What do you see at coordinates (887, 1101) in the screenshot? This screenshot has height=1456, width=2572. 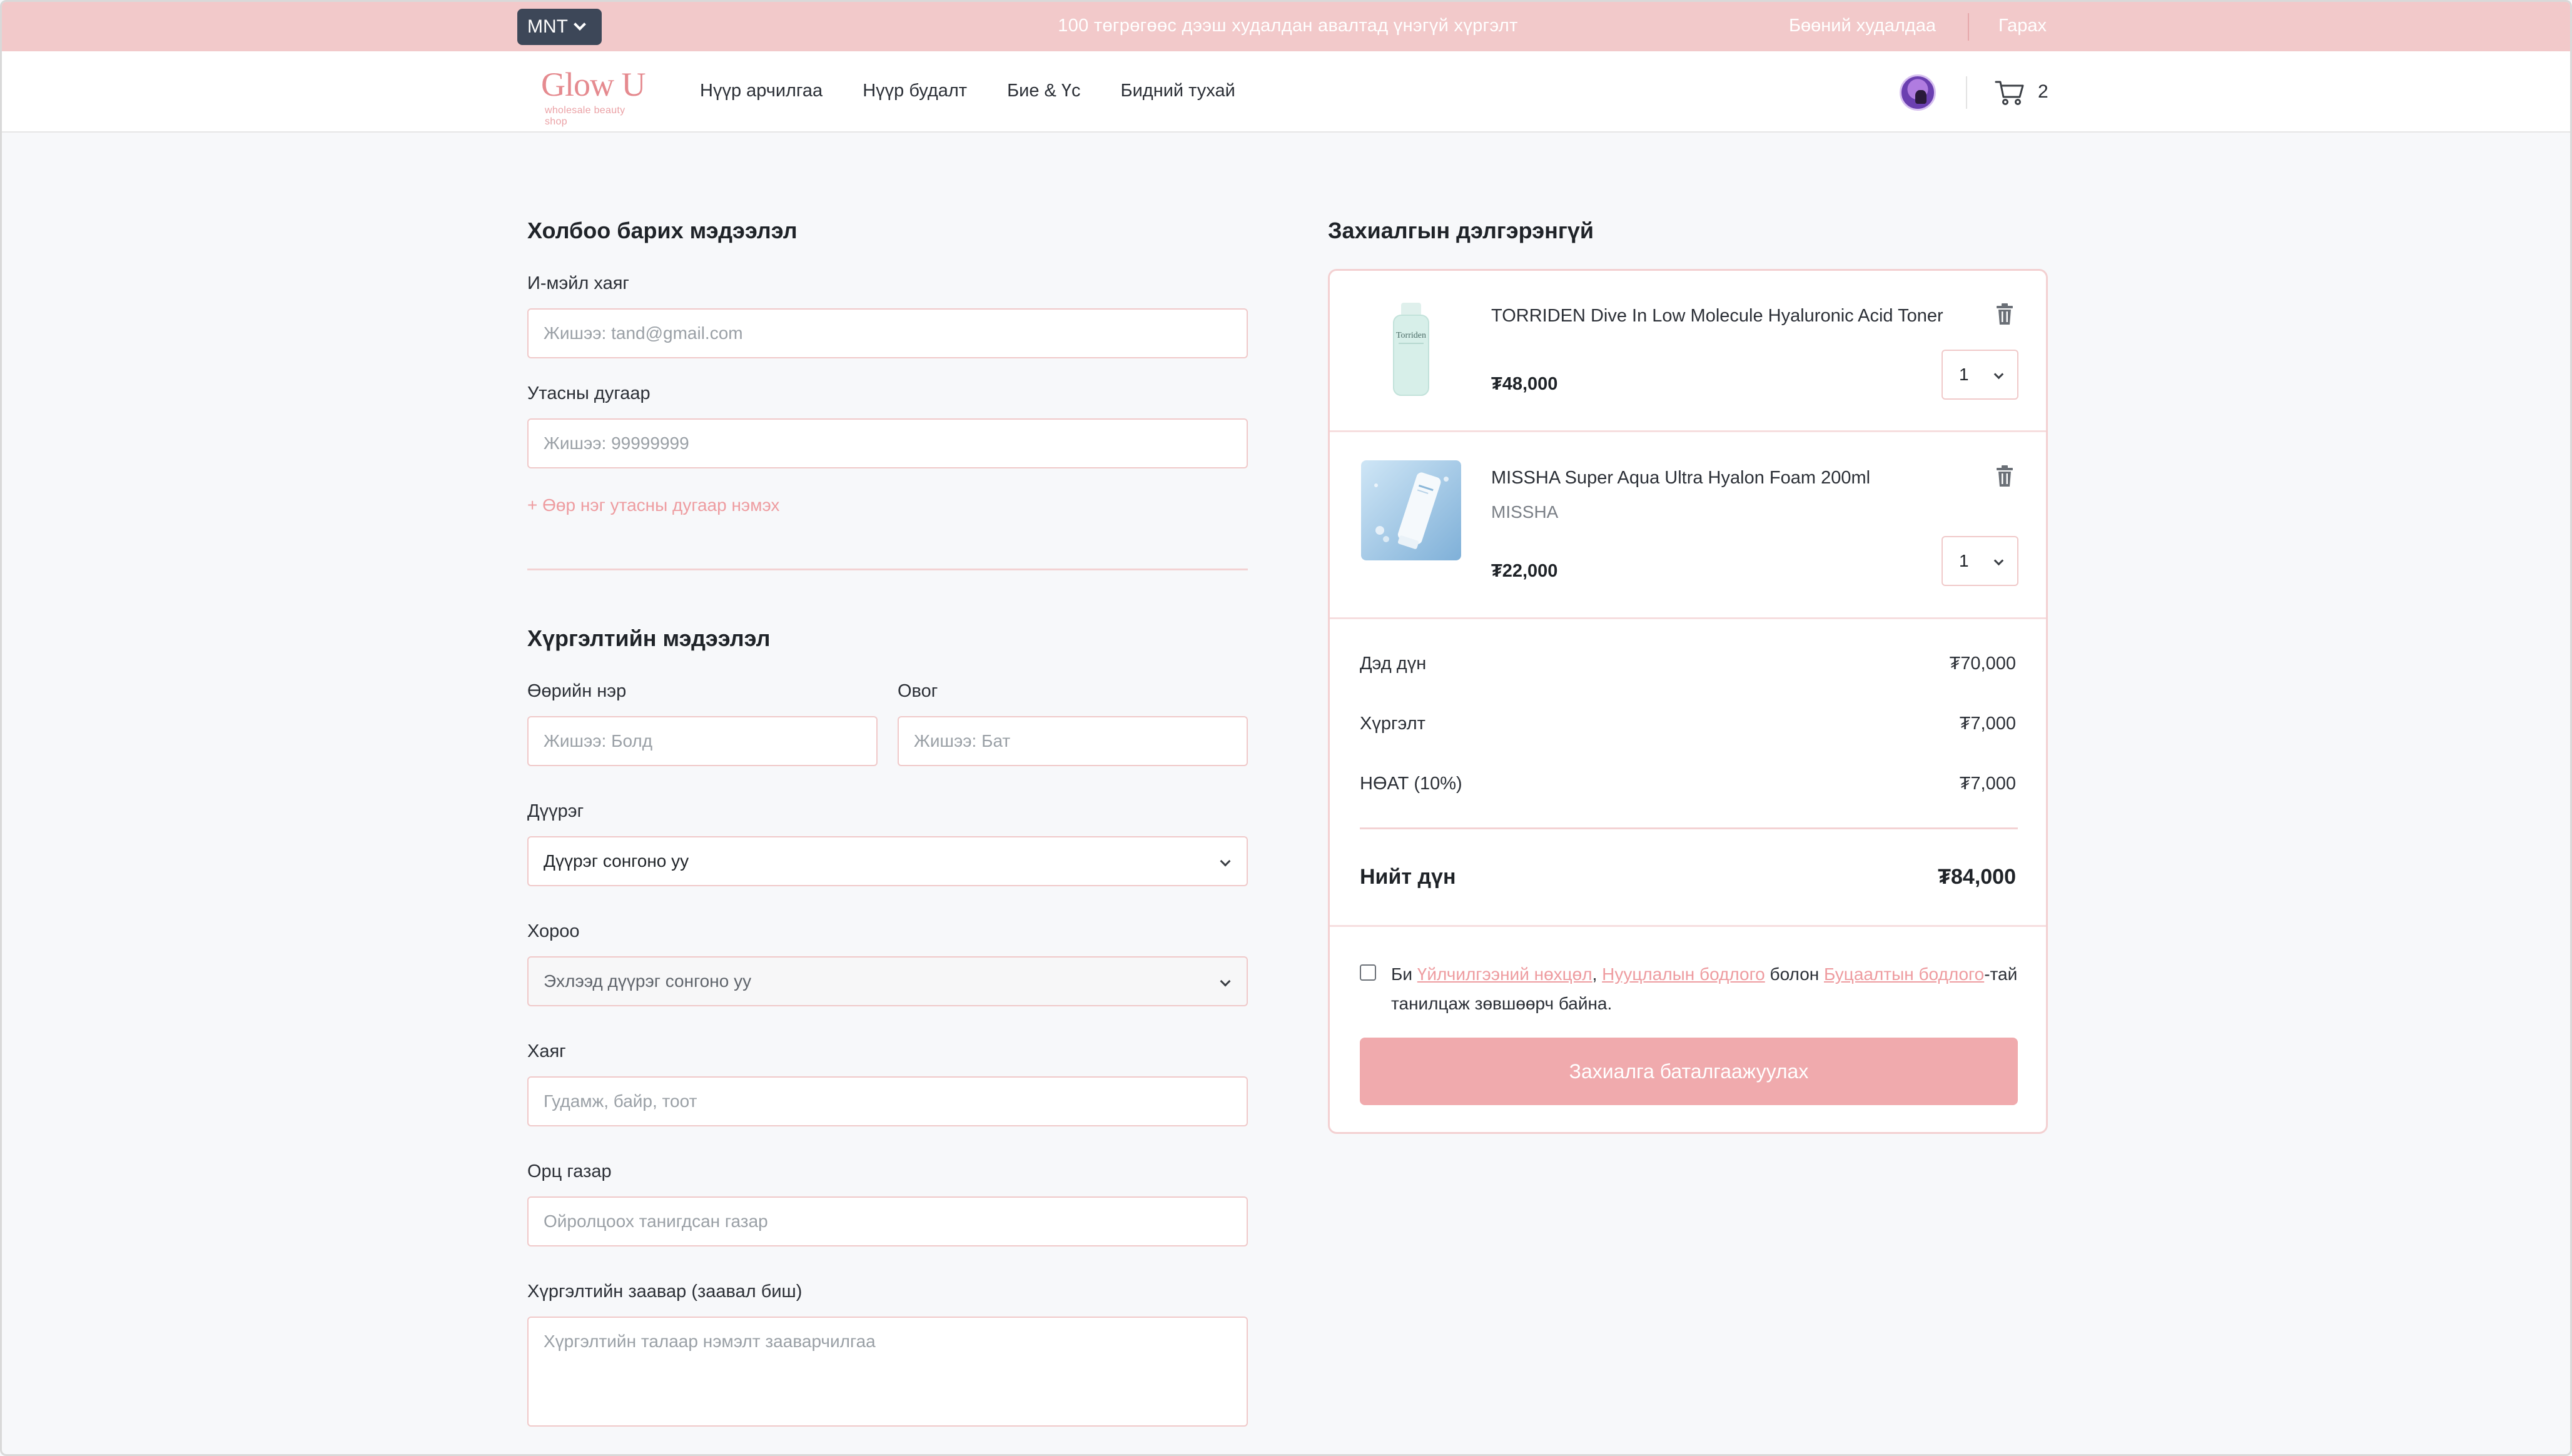 I see `address-input` at bounding box center [887, 1101].